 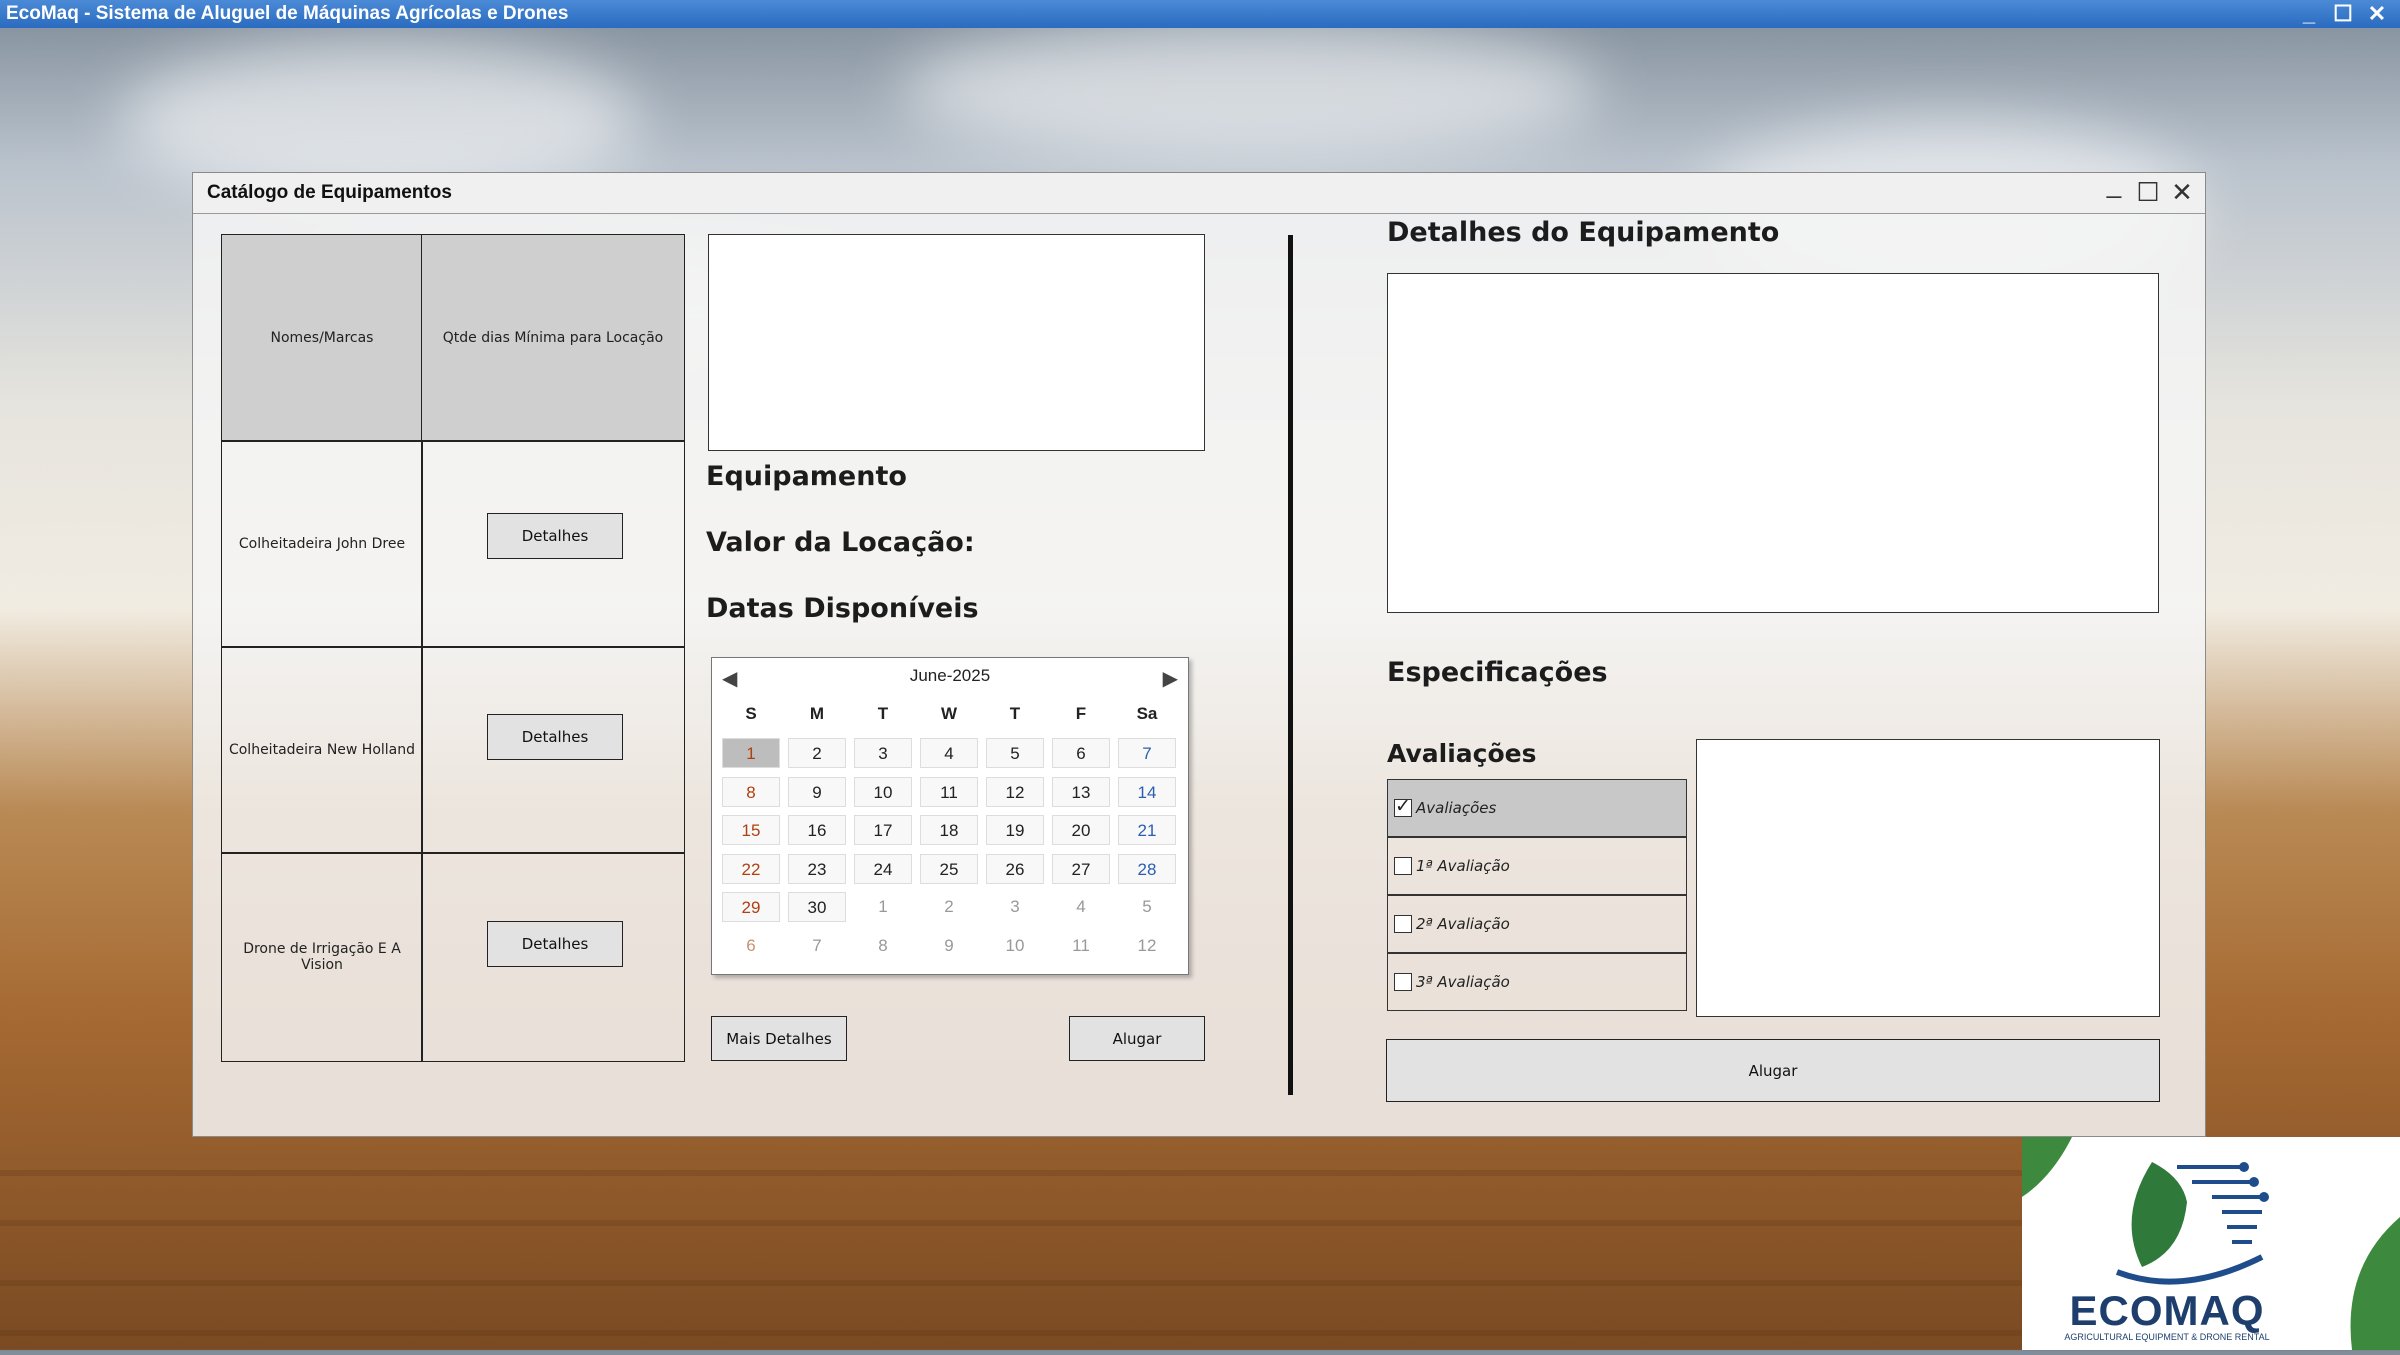 What do you see at coordinates (2167, 1310) in the screenshot?
I see `logo-text: ECOMAQ` at bounding box center [2167, 1310].